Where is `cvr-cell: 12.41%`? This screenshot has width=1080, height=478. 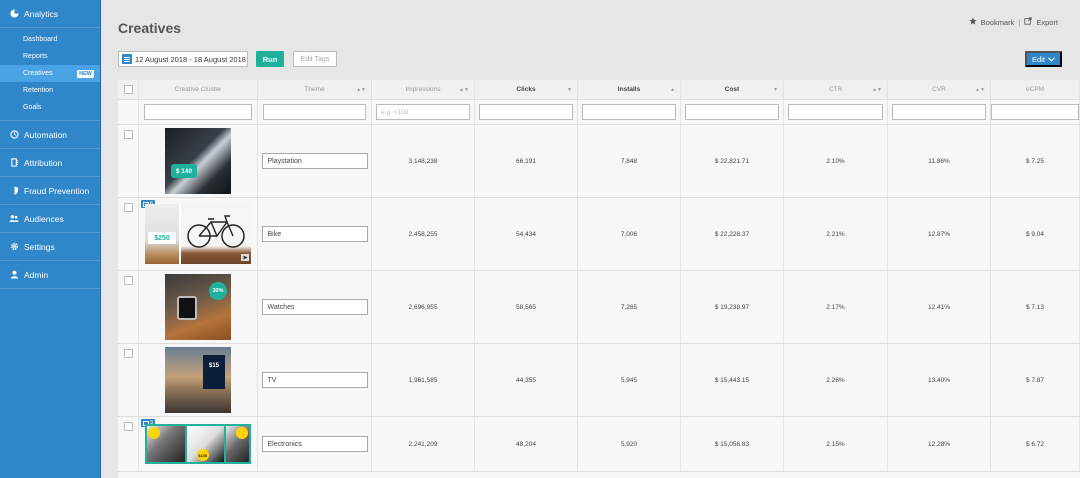
cvr-cell: 12.41% is located at coordinates (939, 307).